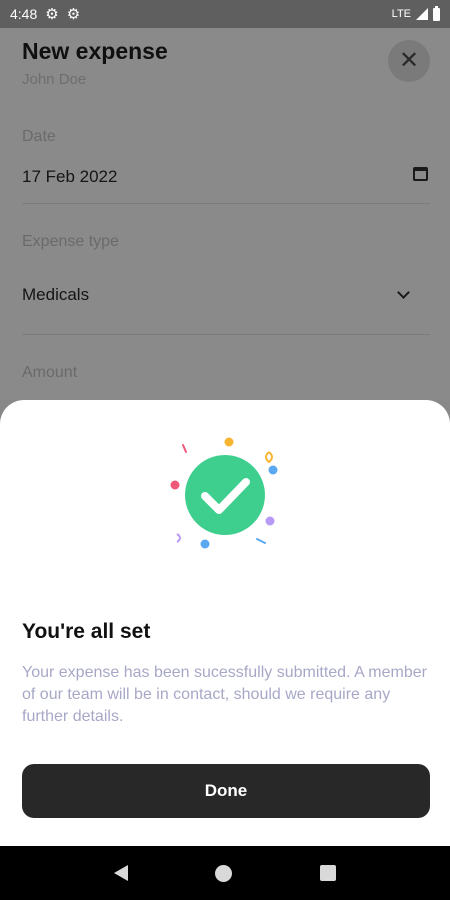 The height and width of the screenshot is (900, 450). Describe the element at coordinates (24, 14) in the screenshot. I see `status-time: 4:48` at that location.